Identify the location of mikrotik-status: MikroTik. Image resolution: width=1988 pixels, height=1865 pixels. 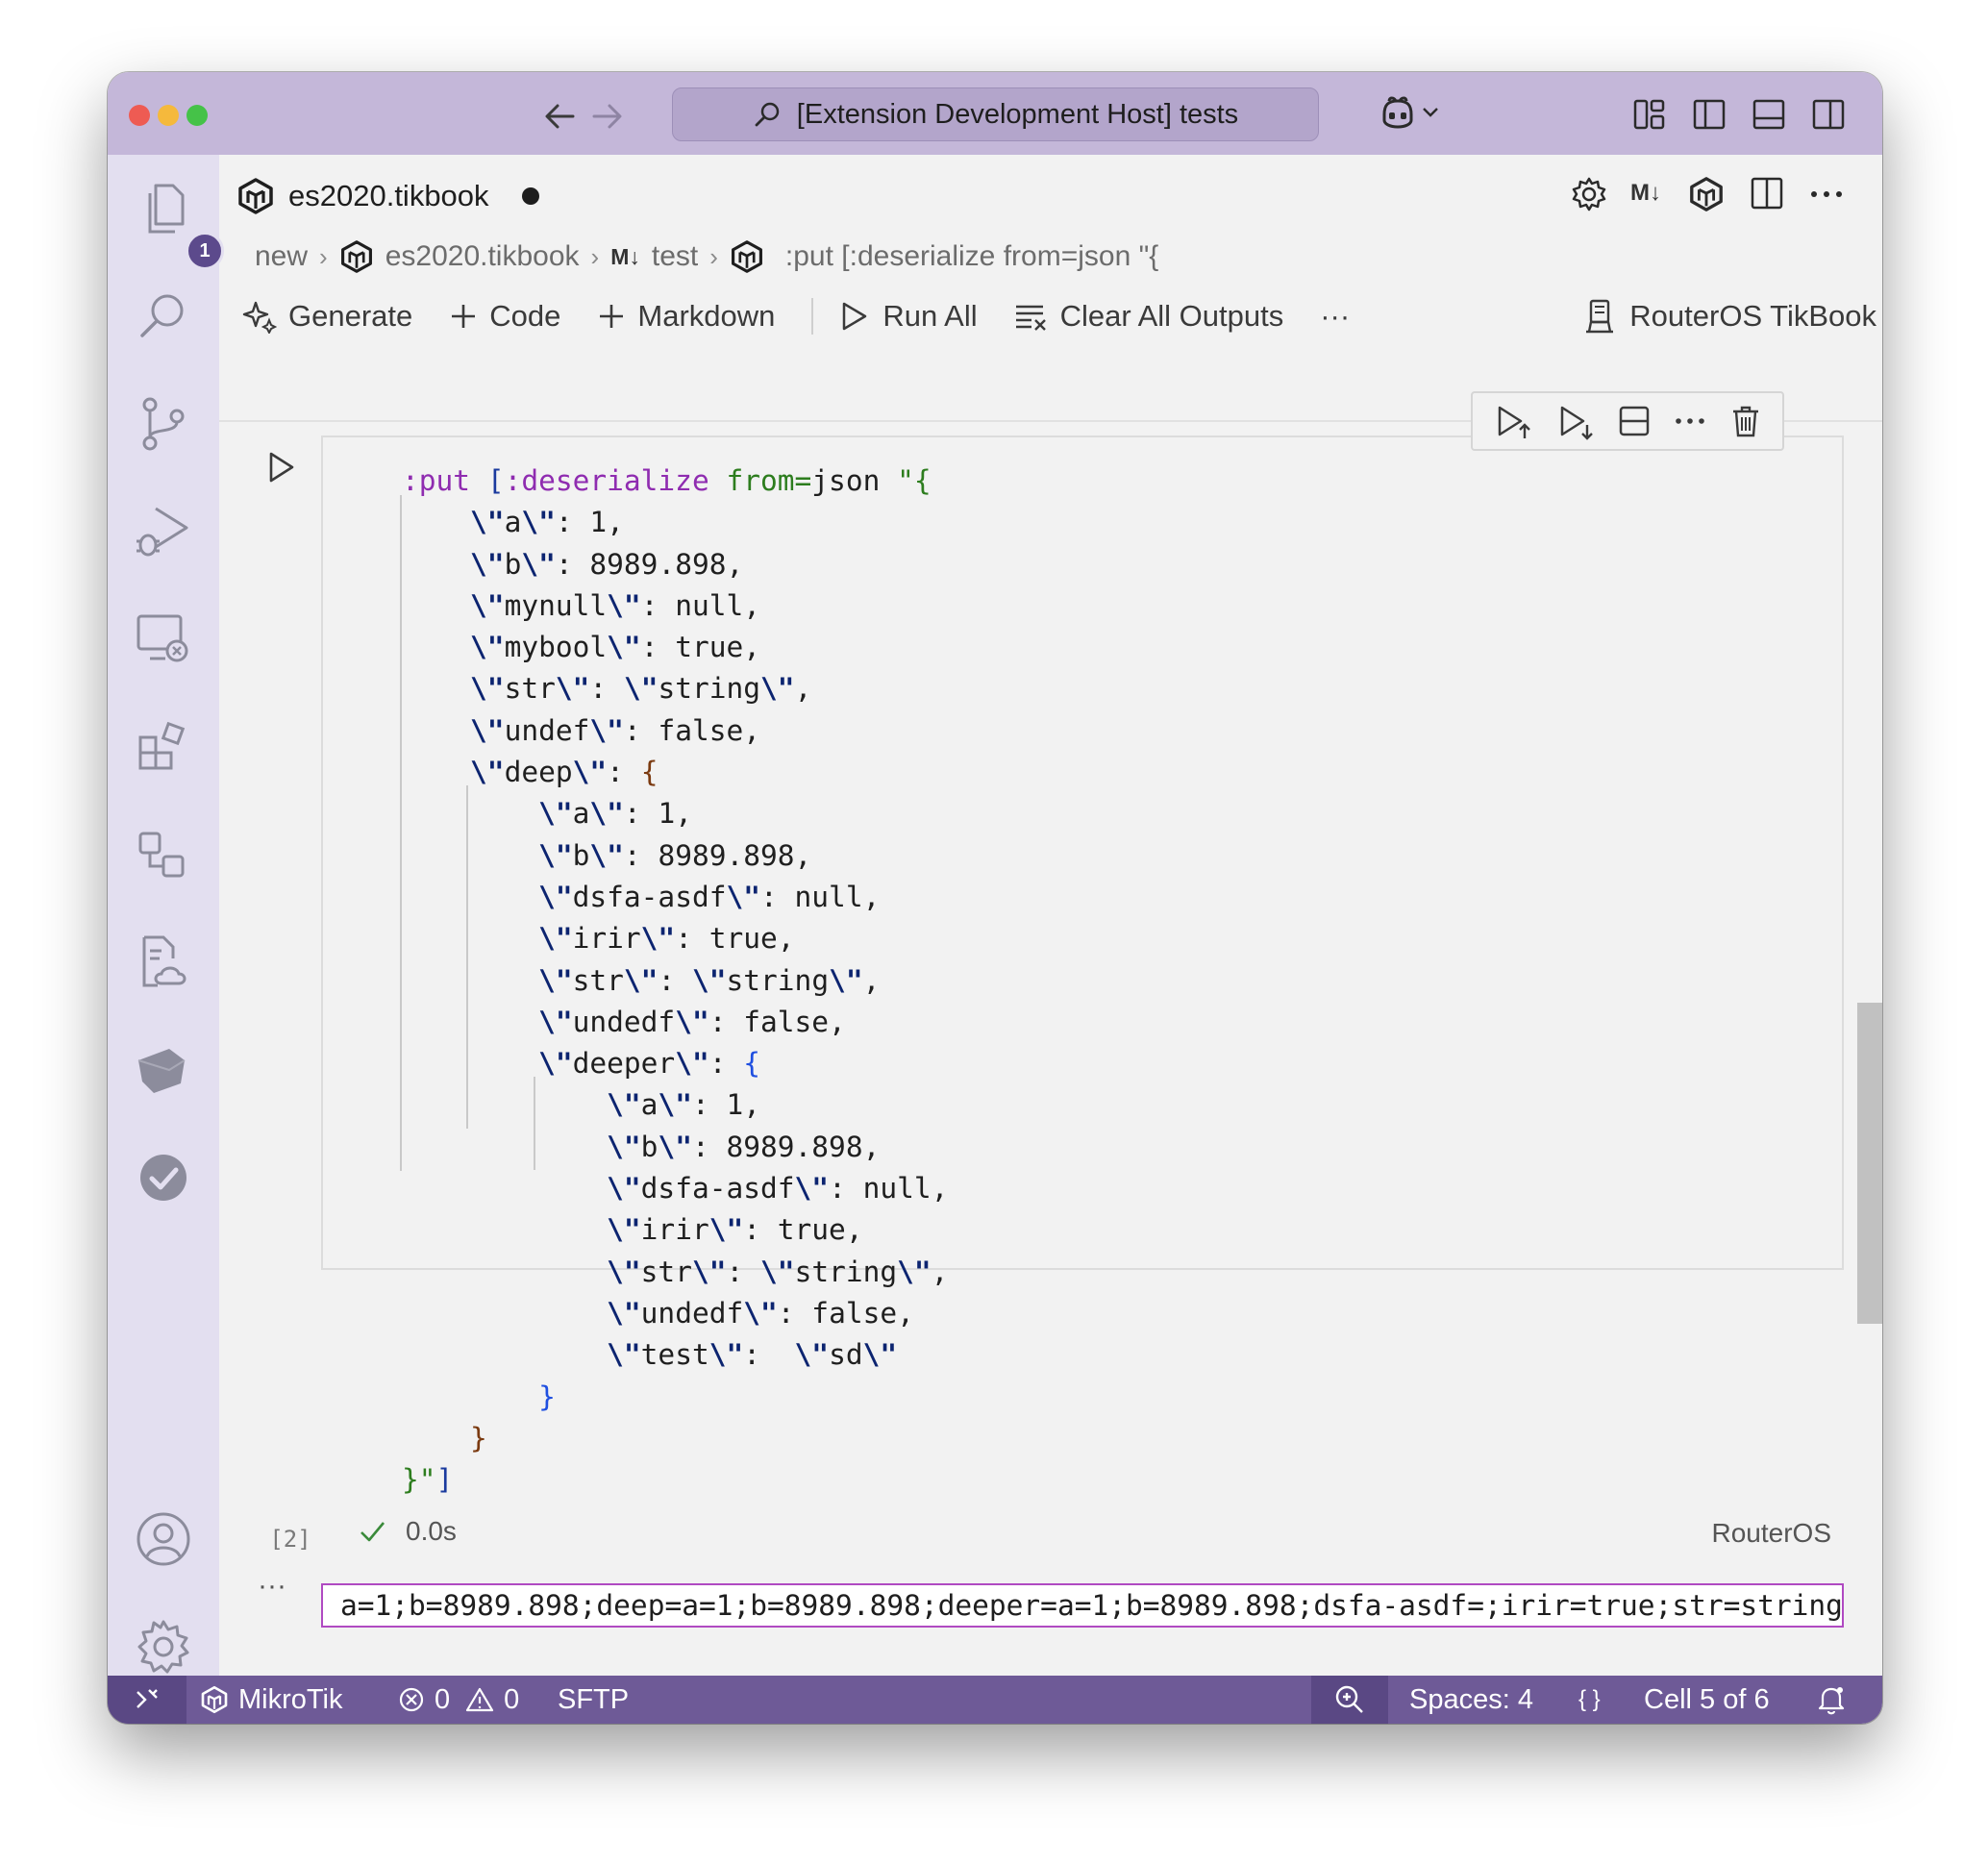
(271, 1700).